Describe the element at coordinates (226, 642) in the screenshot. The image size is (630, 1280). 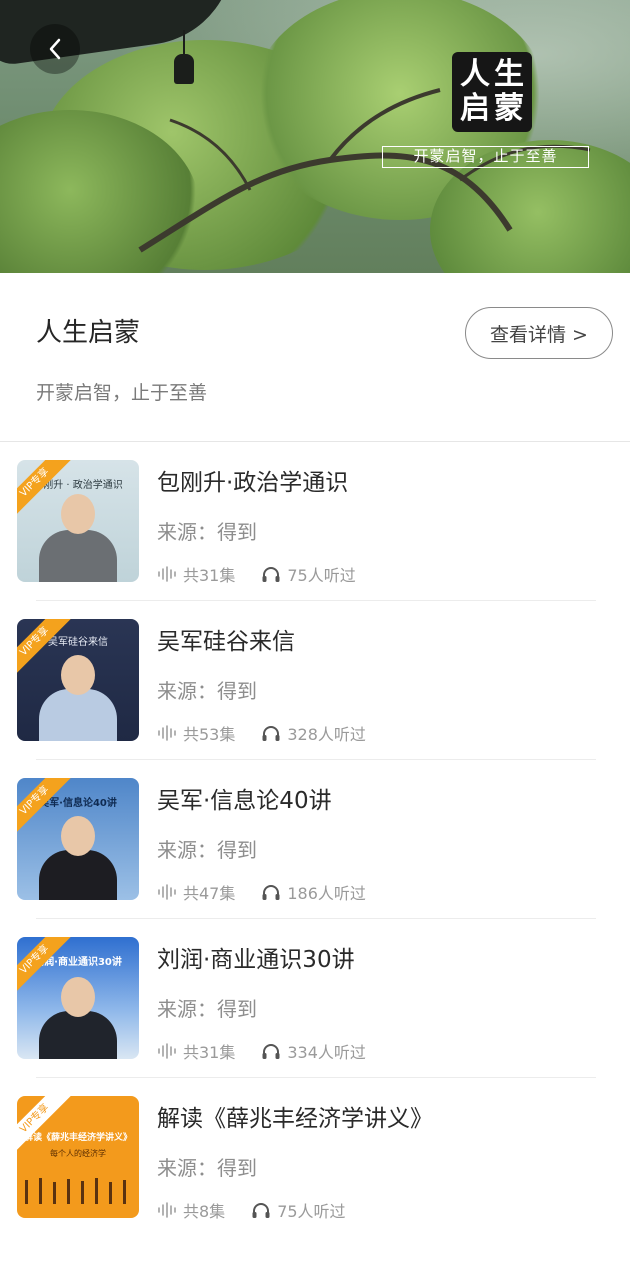
I see `course-title: 吴军硅谷来信` at that location.